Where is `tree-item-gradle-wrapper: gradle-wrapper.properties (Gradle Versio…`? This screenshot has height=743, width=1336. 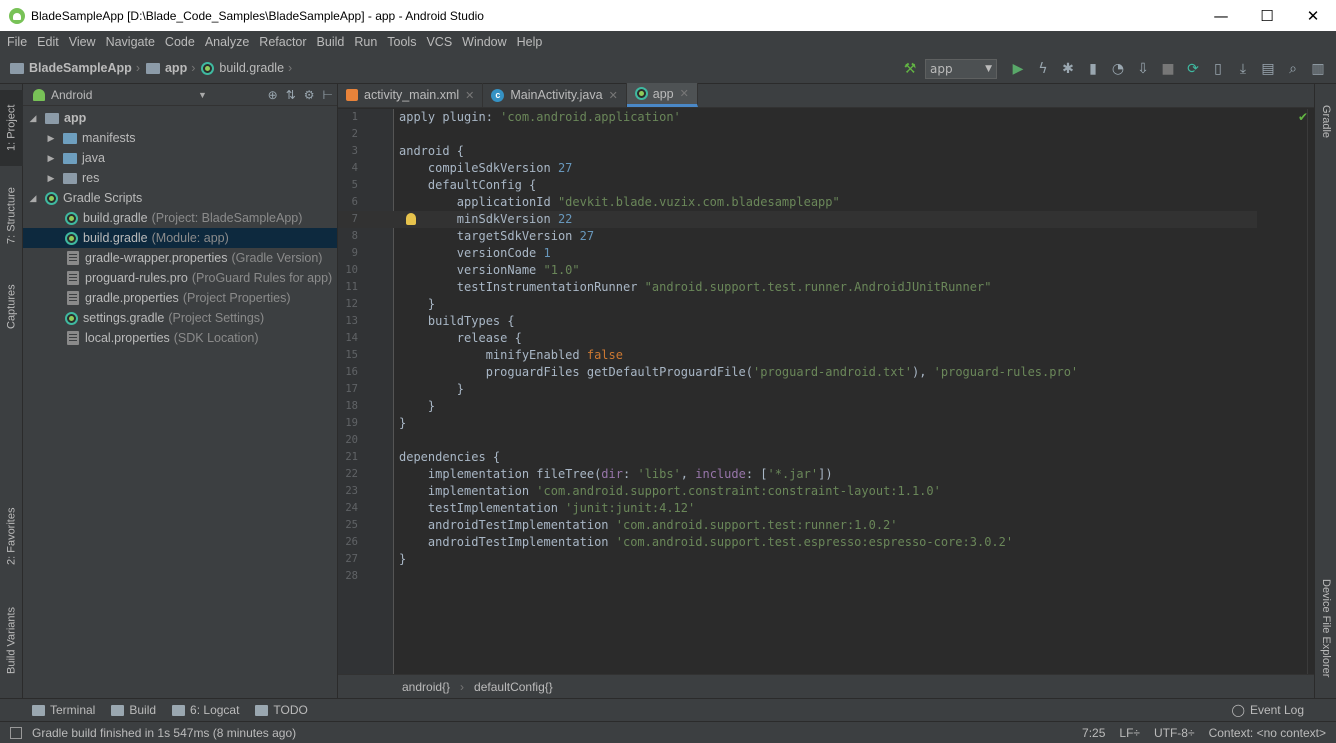 tree-item-gradle-wrapper: gradle-wrapper.properties (Gradle Versio… is located at coordinates (180, 258).